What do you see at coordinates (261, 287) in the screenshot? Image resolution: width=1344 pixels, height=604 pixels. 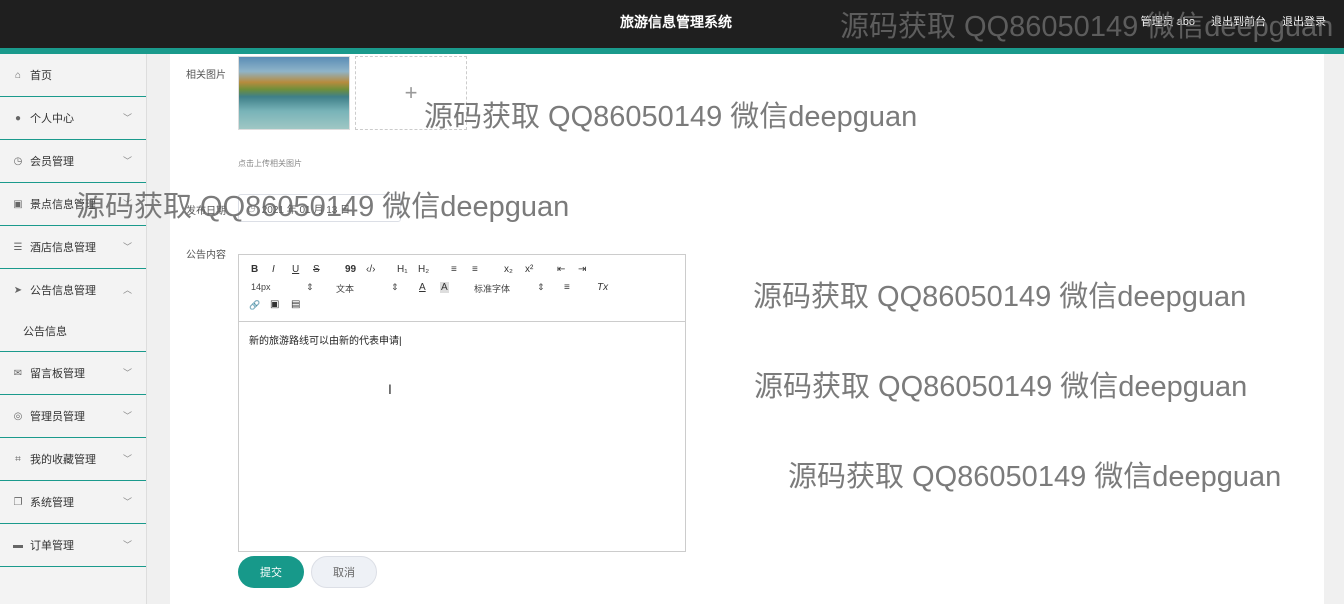 I see `font-size-select: 14px` at bounding box center [261, 287].